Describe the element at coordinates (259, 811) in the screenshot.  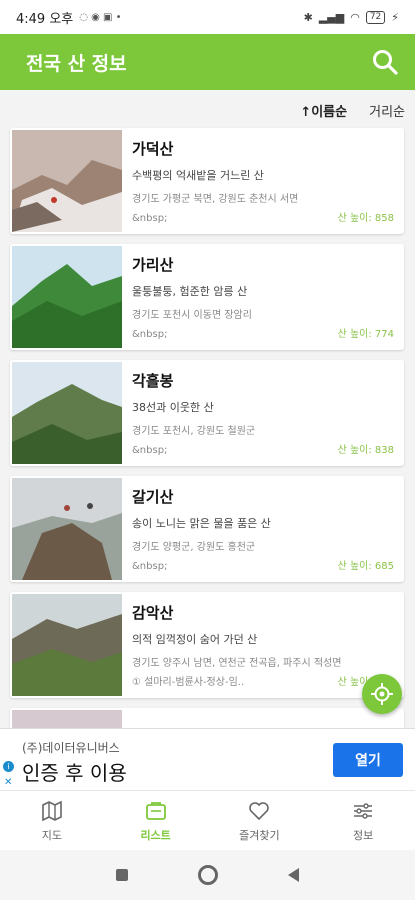
I see `heart-icon` at that location.